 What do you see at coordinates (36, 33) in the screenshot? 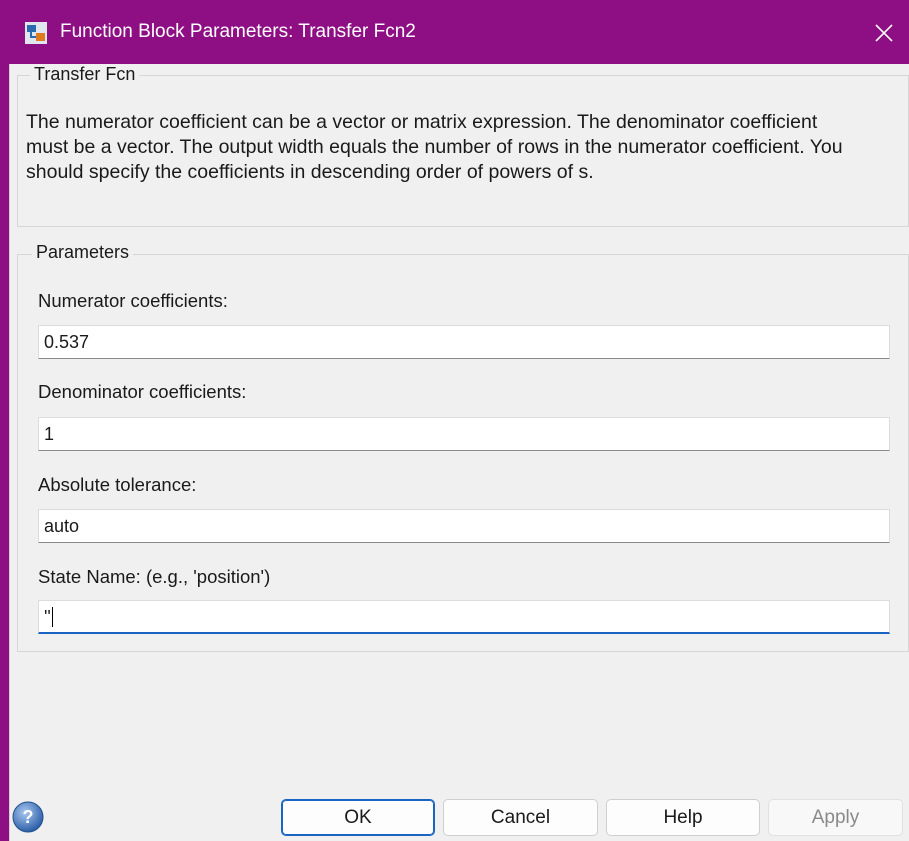
I see `simulink-block-icon` at bounding box center [36, 33].